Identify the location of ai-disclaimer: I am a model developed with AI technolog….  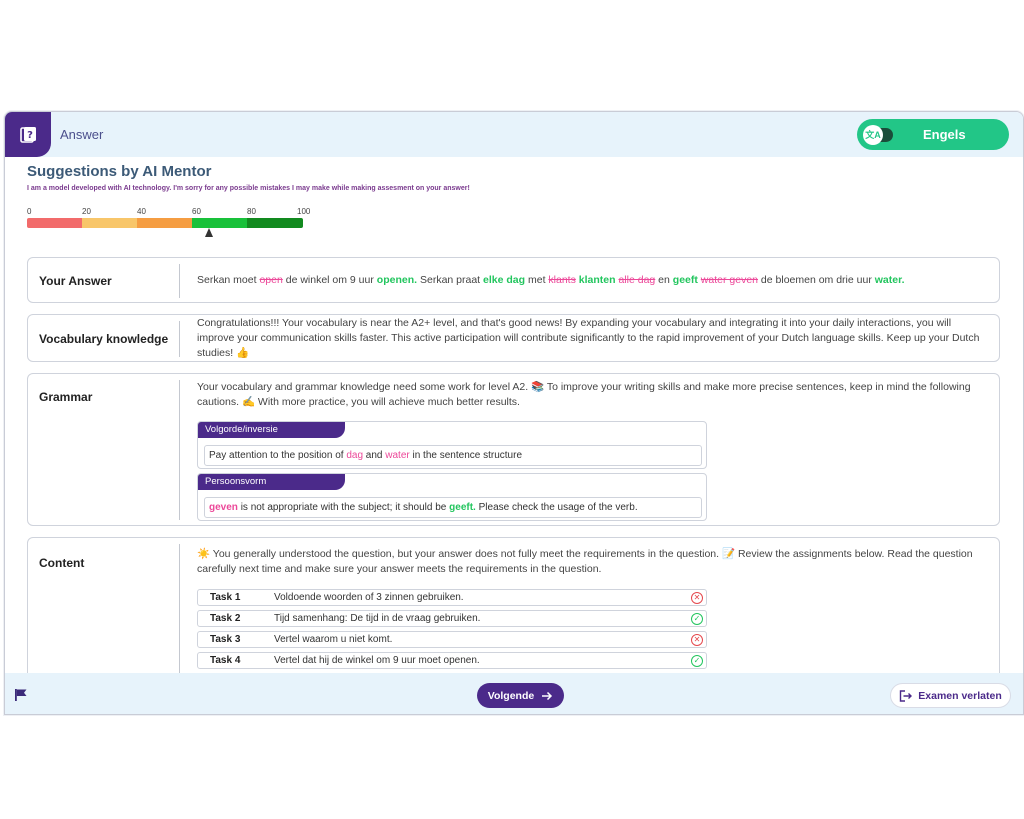
(248, 188).